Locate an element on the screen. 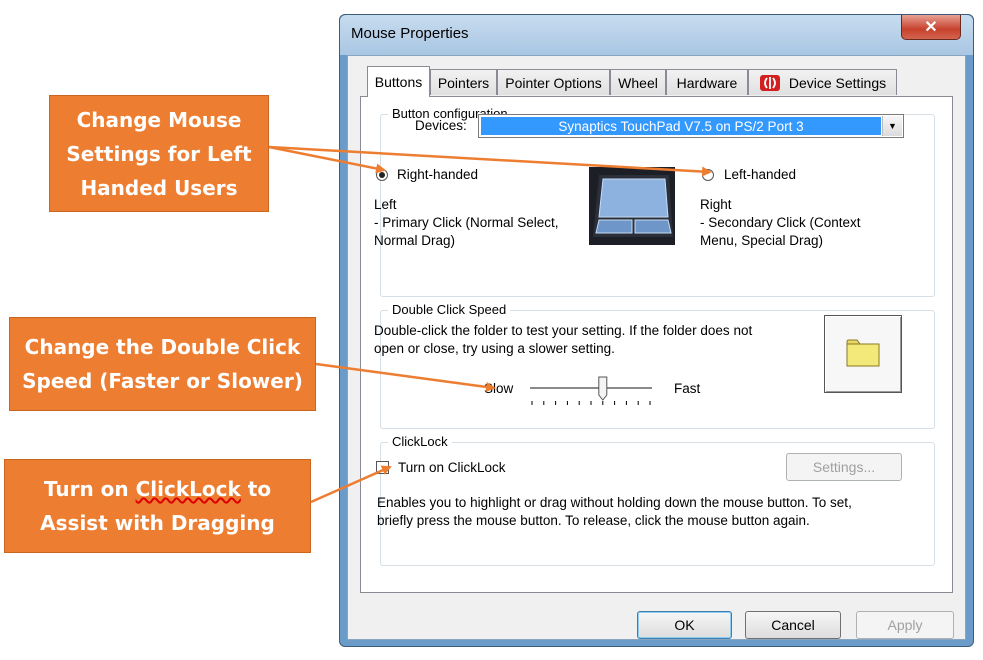  tab-wheel: Wheel is located at coordinates (638, 82).